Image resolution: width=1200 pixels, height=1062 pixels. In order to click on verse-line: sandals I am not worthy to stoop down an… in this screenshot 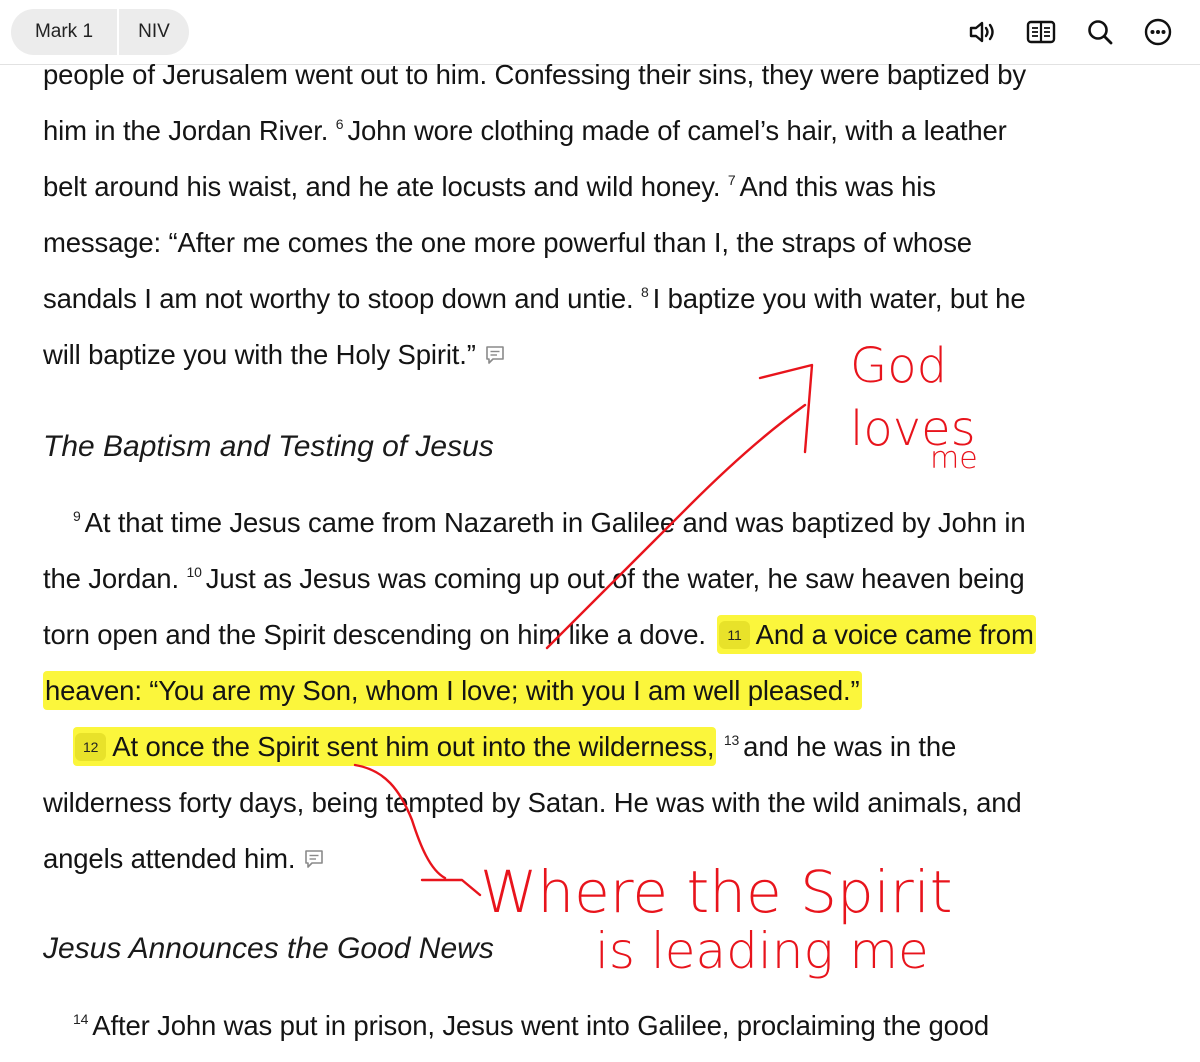, I will do `click(534, 299)`.